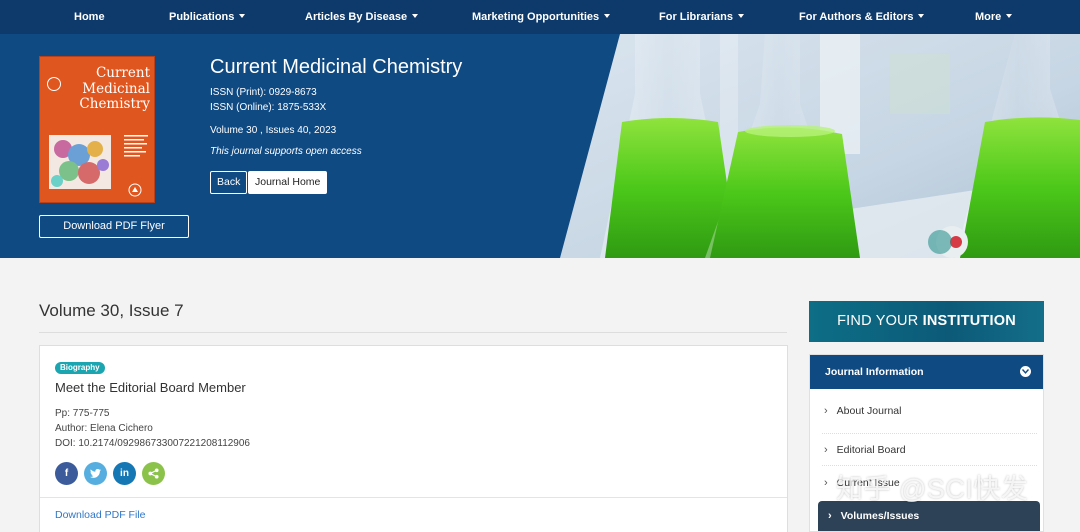  I want to click on sidebar-item-current-issue: › Current Issue, so click(862, 483).